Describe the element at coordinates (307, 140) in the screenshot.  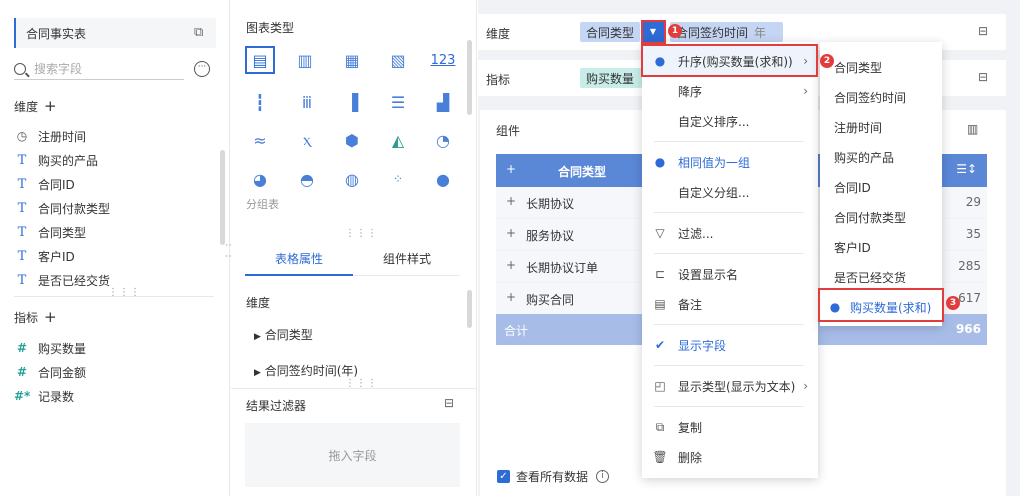
I see `cross-line-icon: ⲭ` at that location.